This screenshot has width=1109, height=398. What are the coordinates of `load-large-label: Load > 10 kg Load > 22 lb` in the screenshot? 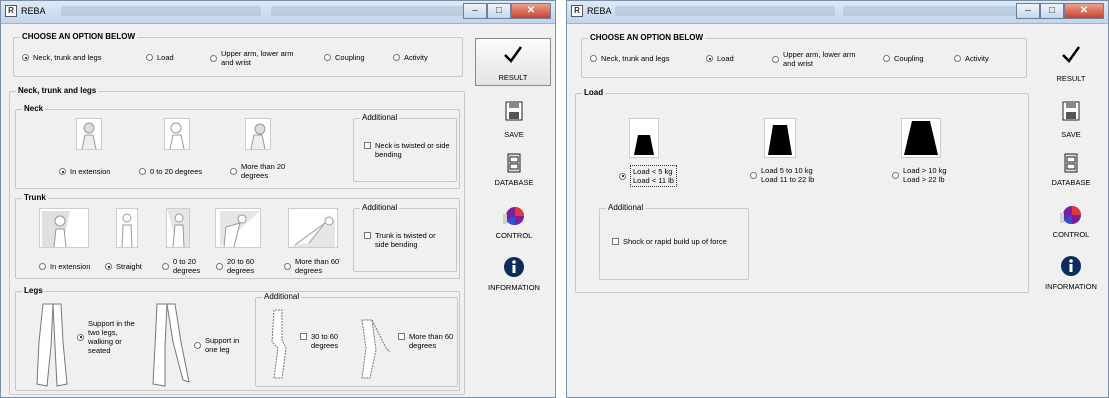 It's located at (925, 175).